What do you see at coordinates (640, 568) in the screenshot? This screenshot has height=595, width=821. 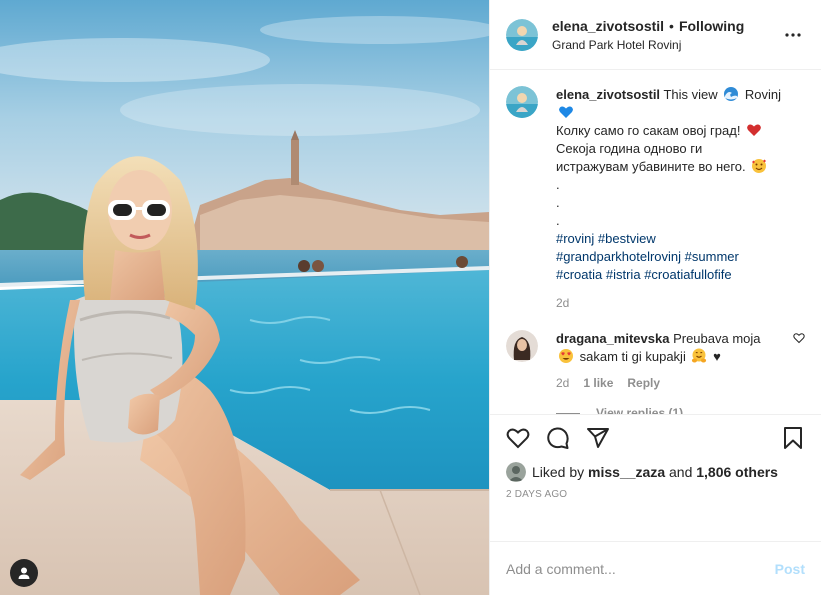 I see `comment-input` at bounding box center [640, 568].